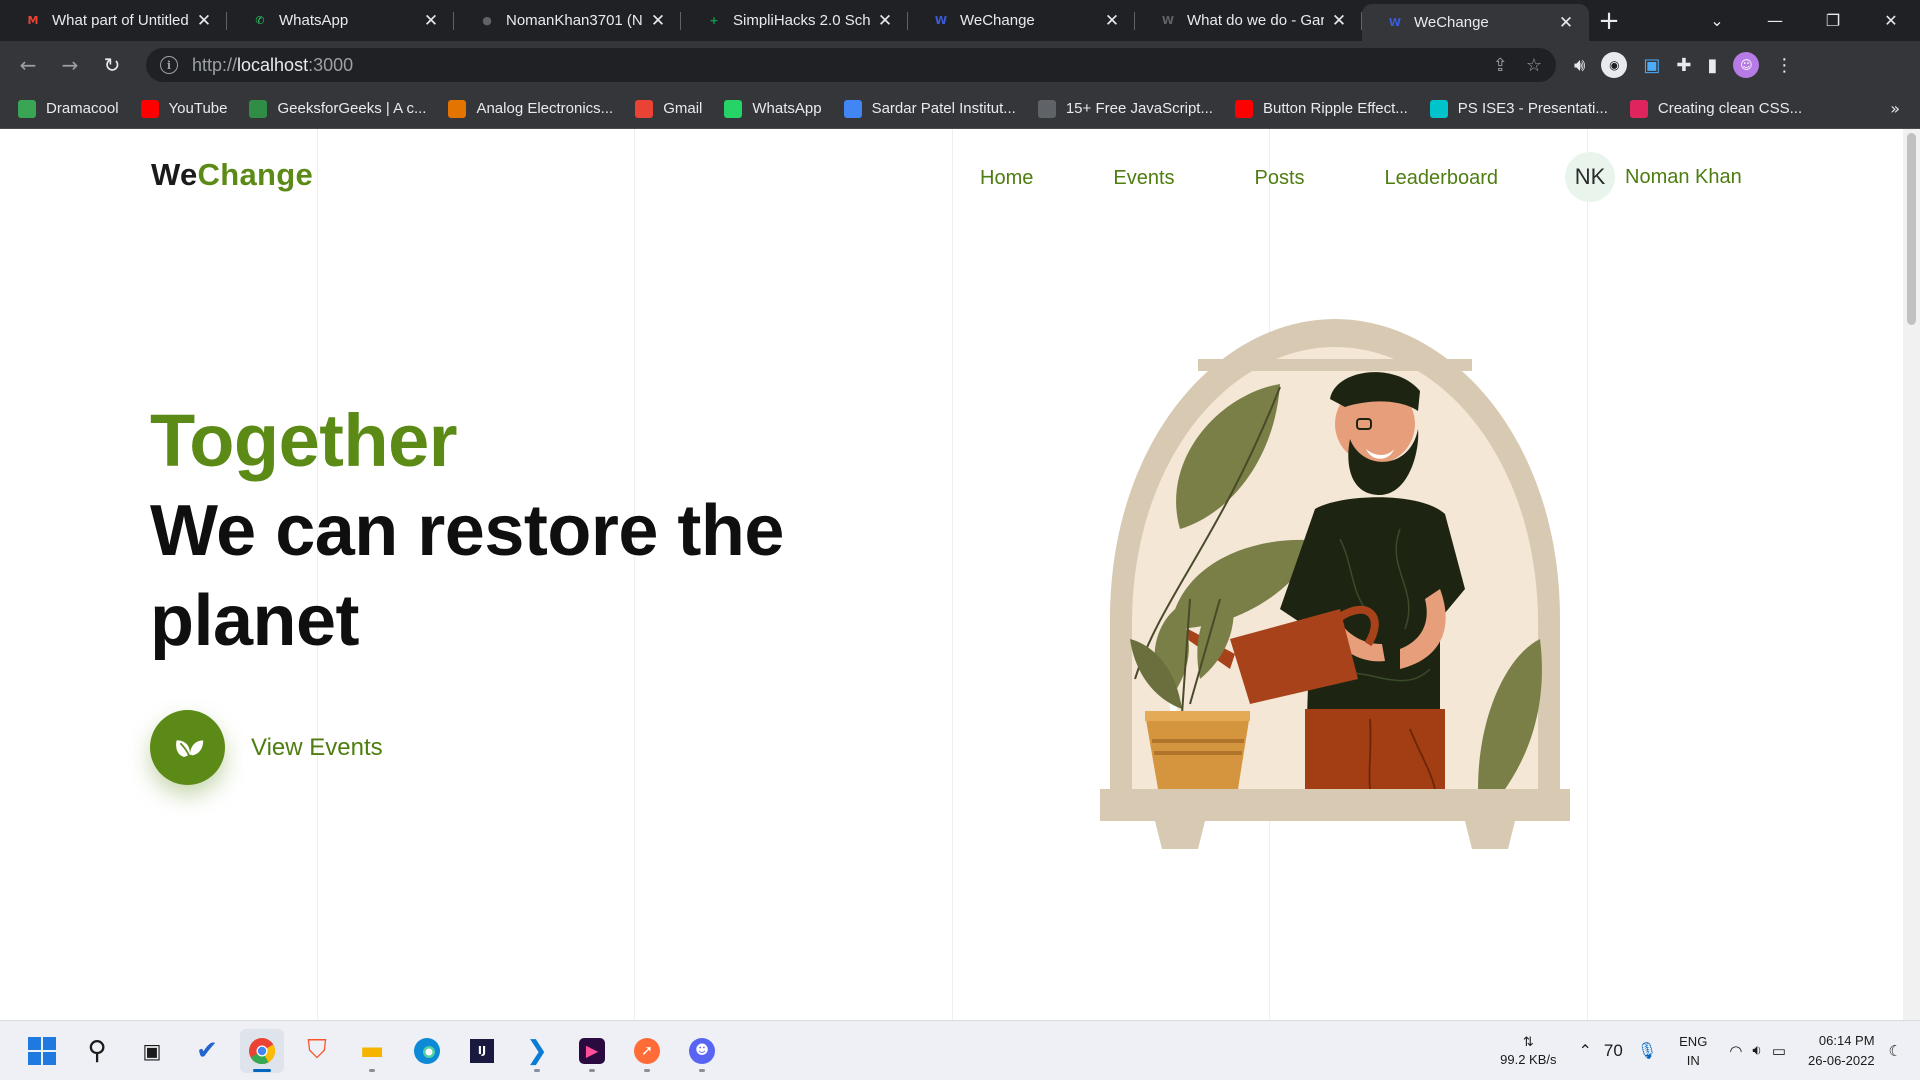 The image size is (1920, 1080). I want to click on tab-search-icon: ⌄, so click(1717, 20).